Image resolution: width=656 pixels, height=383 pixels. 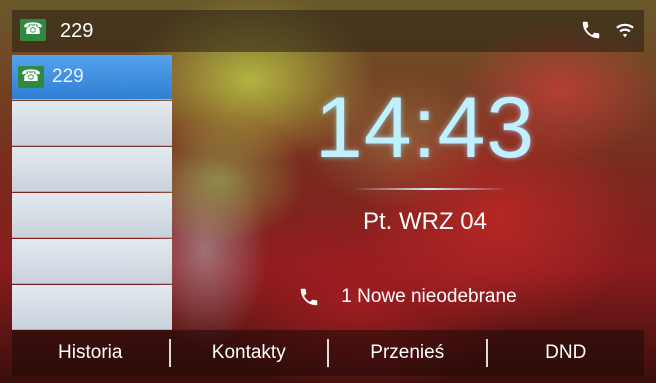 I want to click on missed-calls-notification: 1 Nowe nieodebrane, so click(x=407, y=297).